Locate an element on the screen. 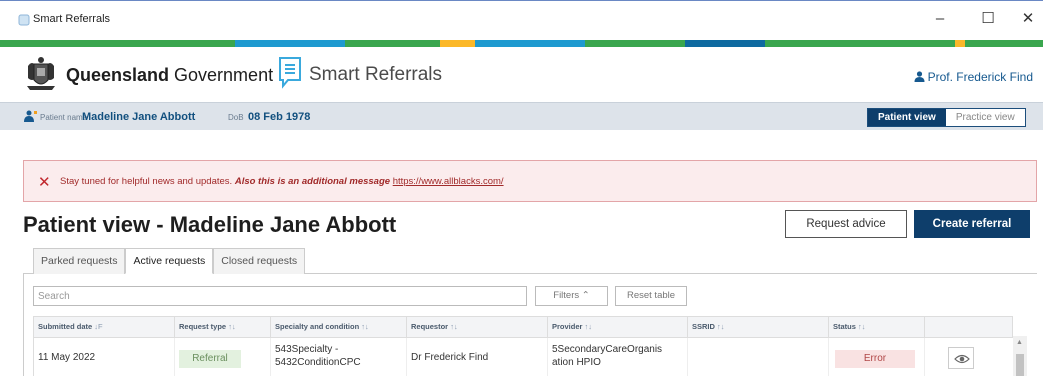 The height and width of the screenshot is (376, 1043). error-icon: ✕ is located at coordinates (44, 182).